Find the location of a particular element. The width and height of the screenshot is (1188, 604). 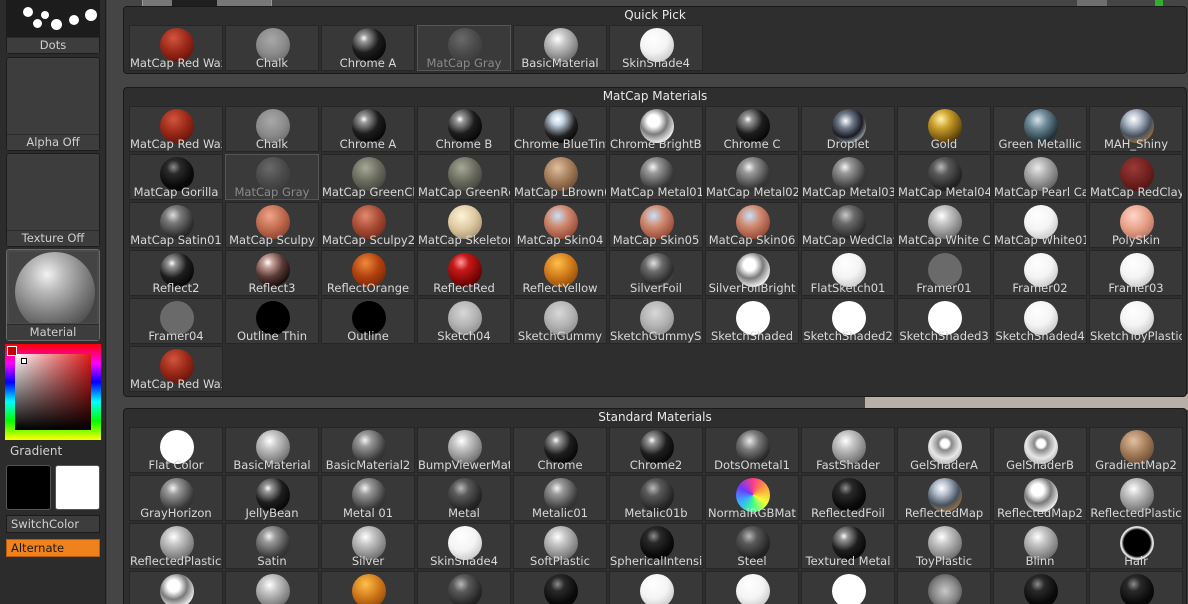

standard-material-tile: BumpViewerMat is located at coordinates (464, 450).